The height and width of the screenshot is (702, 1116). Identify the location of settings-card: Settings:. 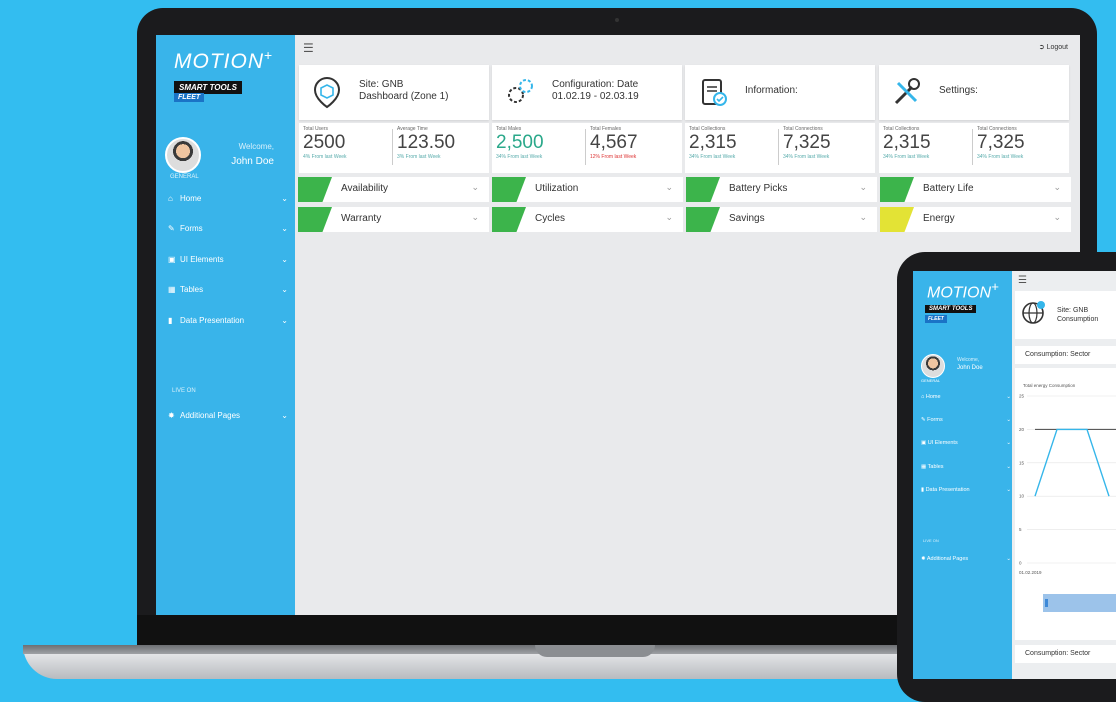
(974, 92).